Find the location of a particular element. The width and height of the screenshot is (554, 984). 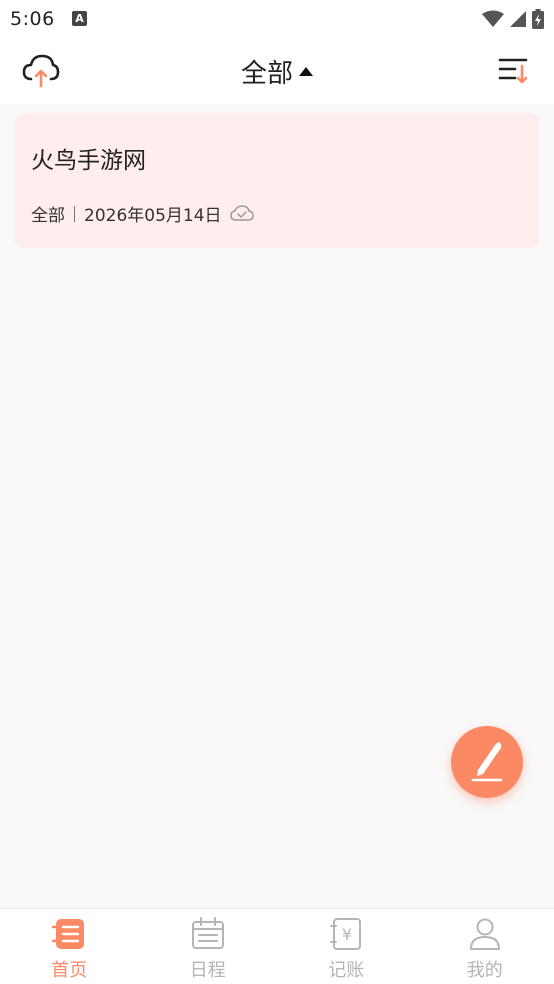

bottom-nav: 首页 日程 ¥ 记账 我的 is located at coordinates (277, 946).